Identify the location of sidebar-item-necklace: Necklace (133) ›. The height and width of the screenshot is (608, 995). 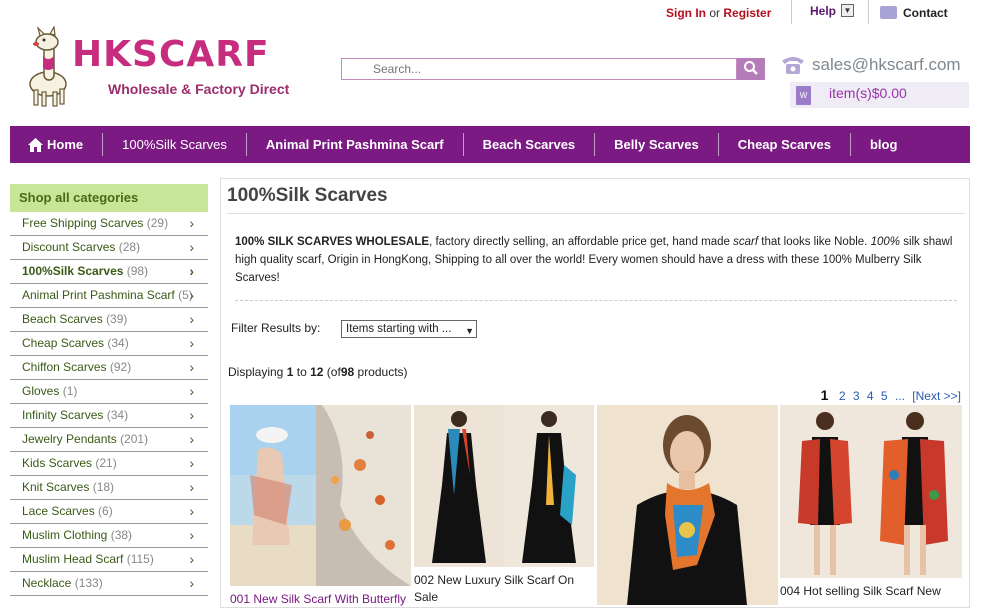
(109, 584).